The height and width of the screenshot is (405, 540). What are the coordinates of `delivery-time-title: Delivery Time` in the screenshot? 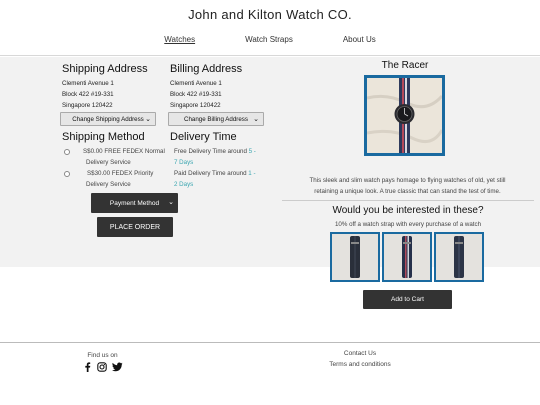 It's located at (203, 137).